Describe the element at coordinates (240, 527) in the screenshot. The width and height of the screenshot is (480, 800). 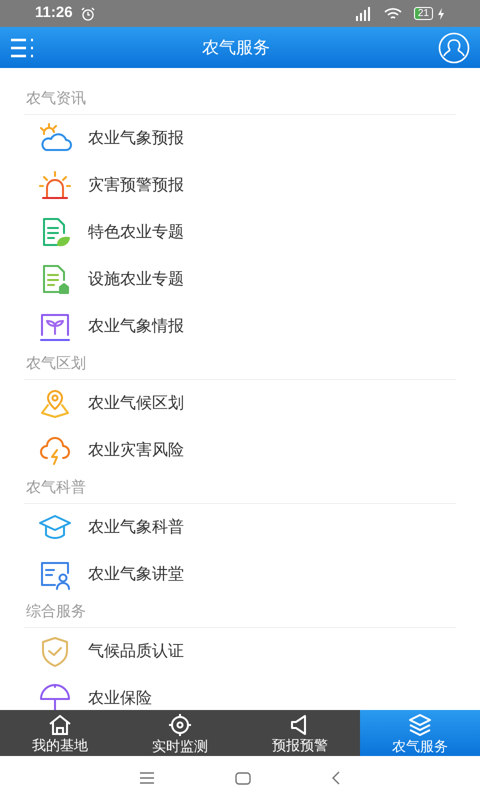
I see `menu-item: 农业气象科普` at that location.